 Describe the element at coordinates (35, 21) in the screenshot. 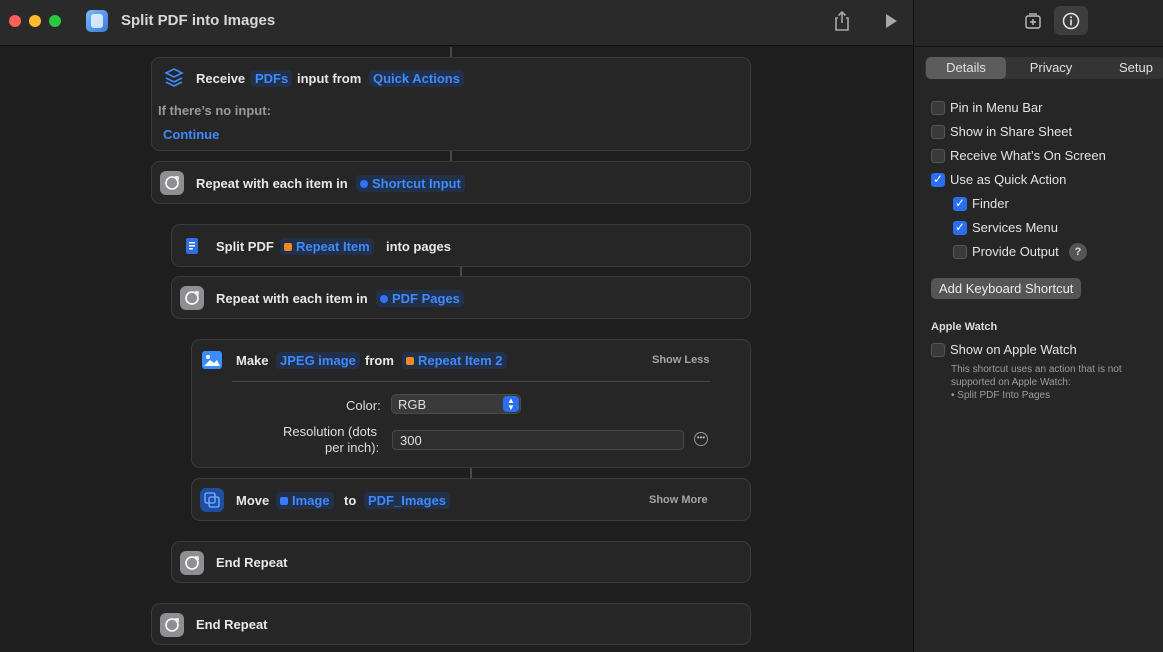

I see `minimize-window-button` at that location.